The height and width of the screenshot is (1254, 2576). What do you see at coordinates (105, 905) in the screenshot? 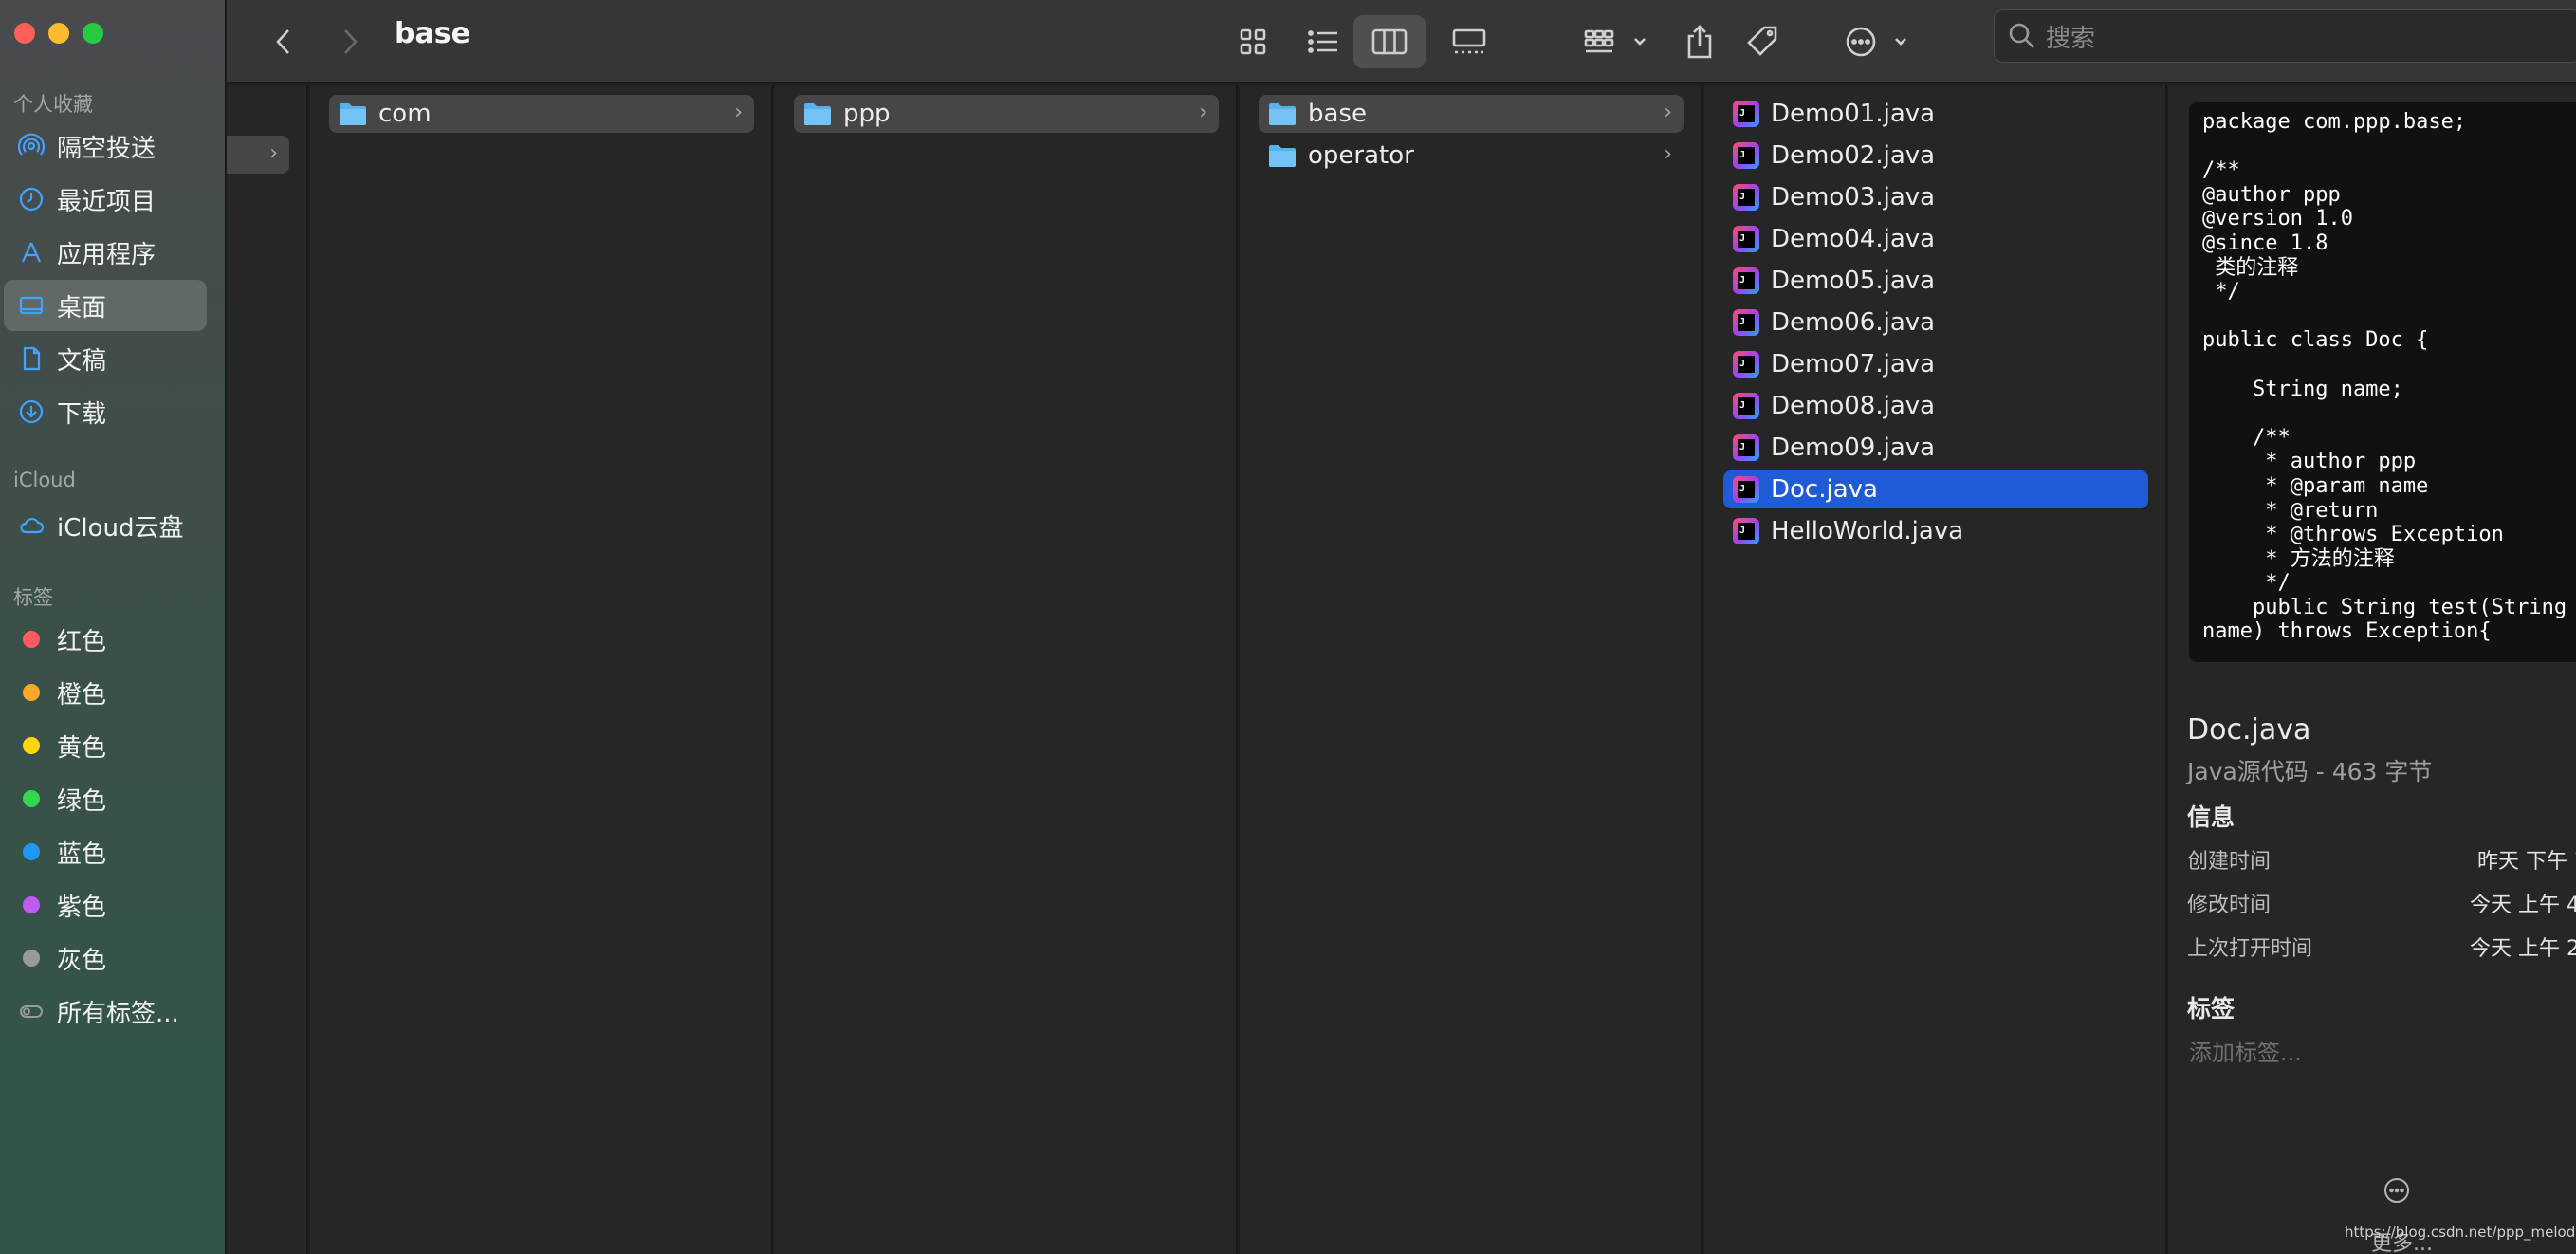
I see `sidebar-tag-purple: 紫色` at bounding box center [105, 905].